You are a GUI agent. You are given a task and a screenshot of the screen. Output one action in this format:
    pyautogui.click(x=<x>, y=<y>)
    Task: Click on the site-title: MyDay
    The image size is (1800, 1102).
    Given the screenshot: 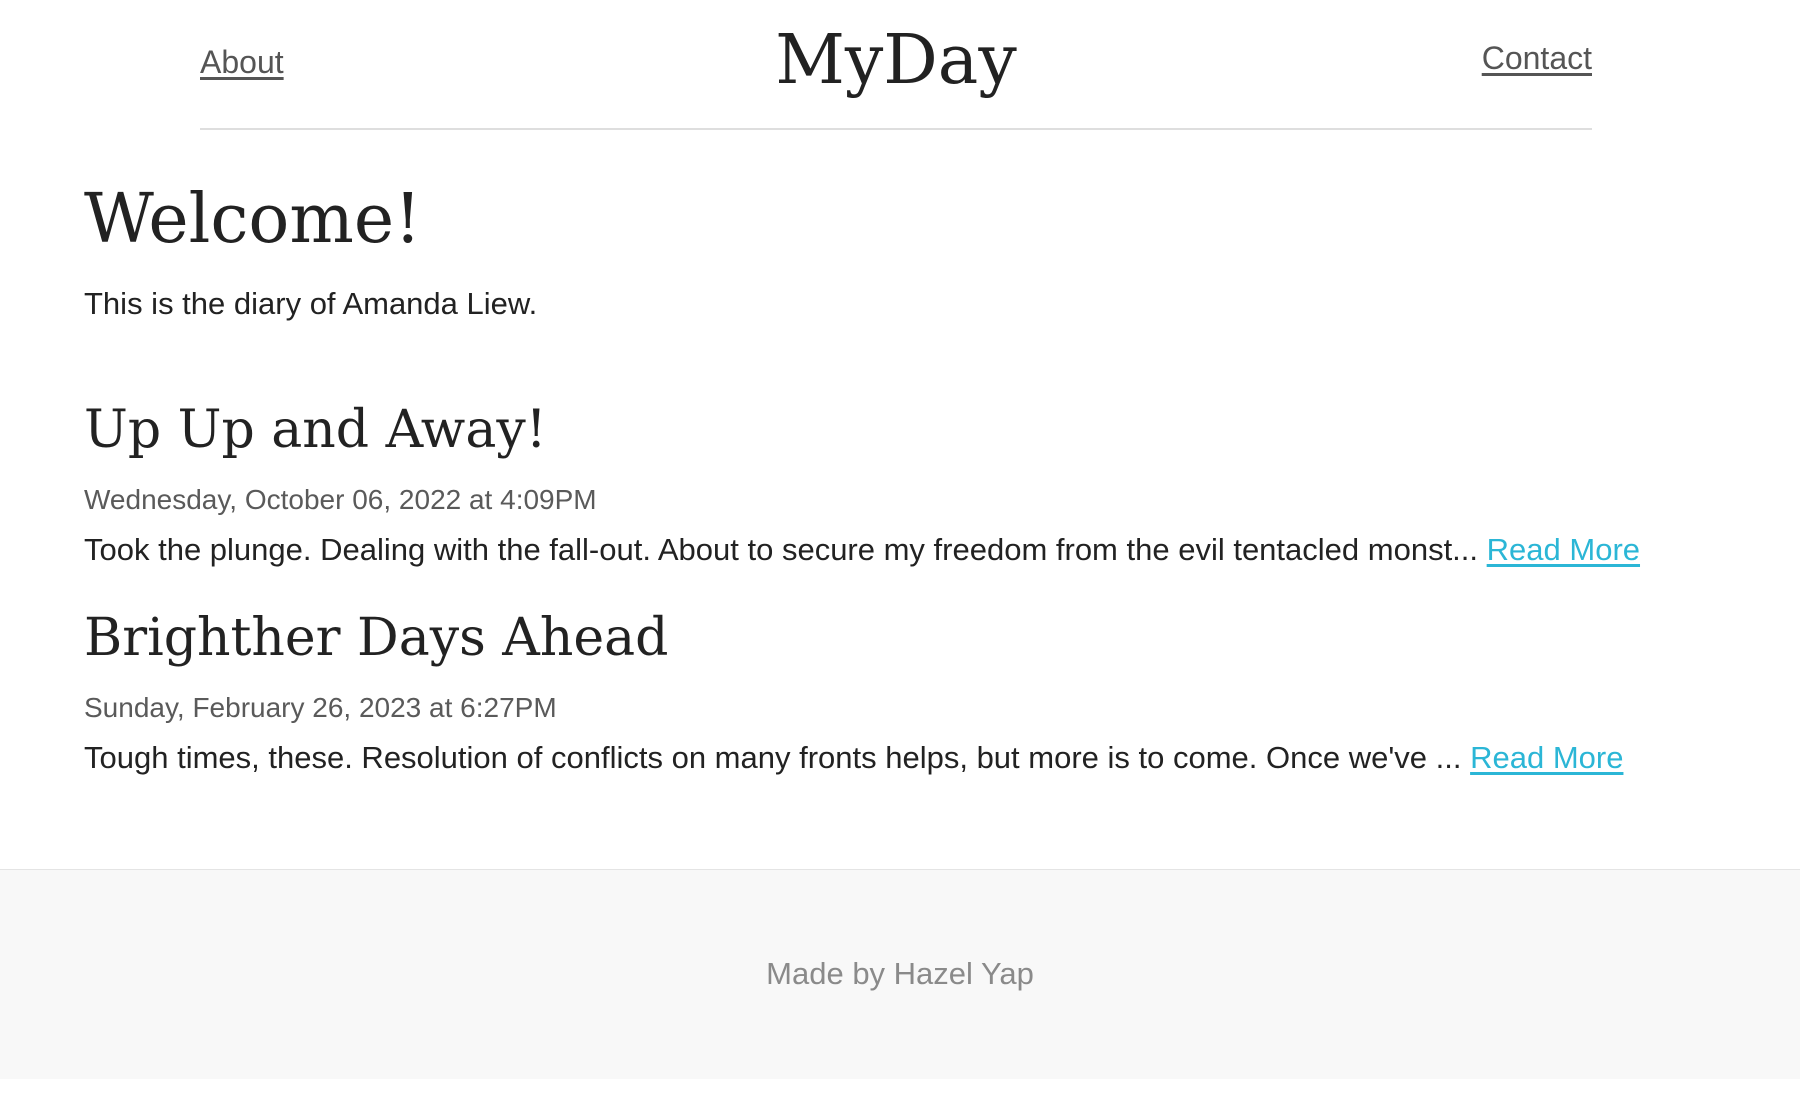 What is the action you would take?
    pyautogui.click(x=896, y=61)
    